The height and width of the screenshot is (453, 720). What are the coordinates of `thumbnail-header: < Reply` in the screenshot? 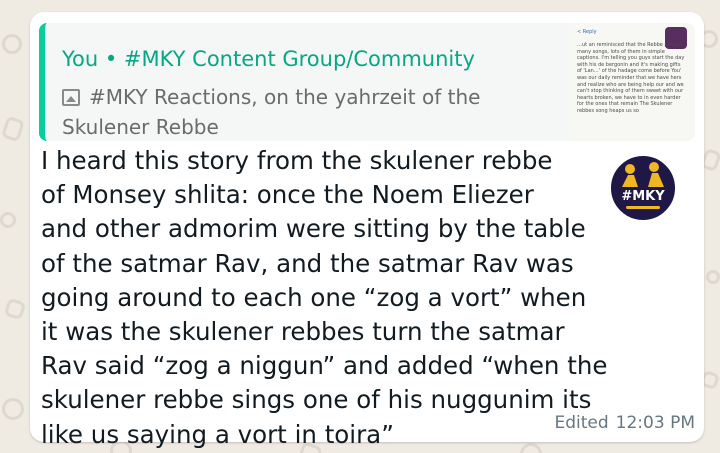 It's located at (587, 32).